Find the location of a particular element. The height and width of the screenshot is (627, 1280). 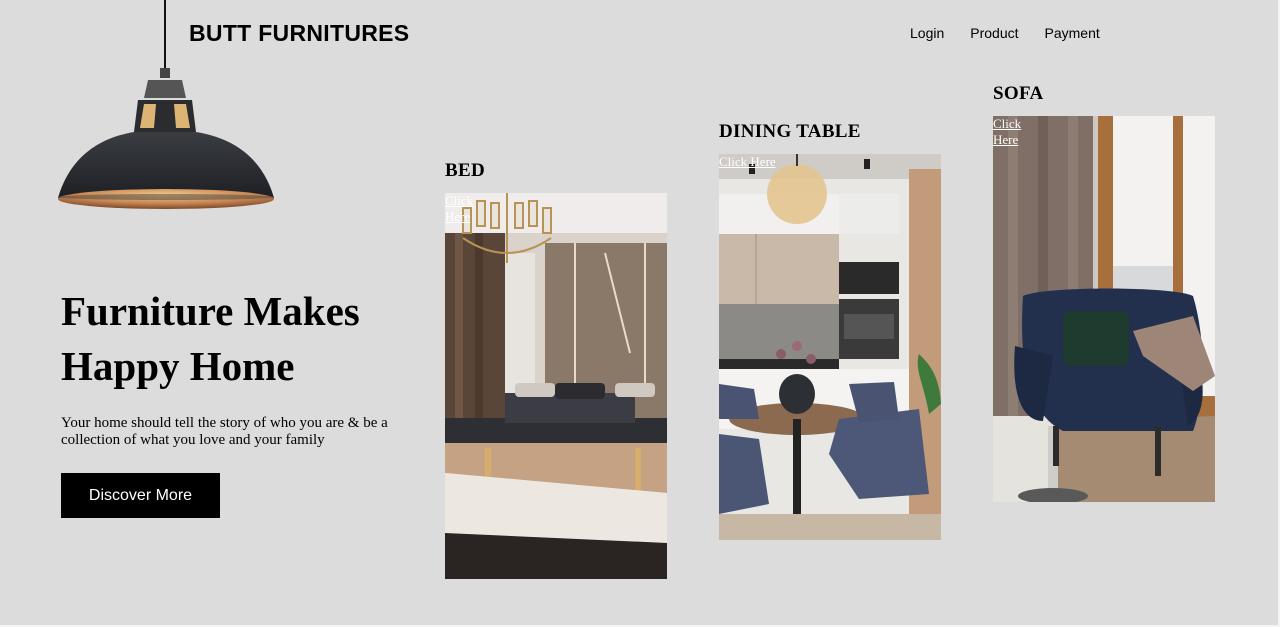

nav-product: Product is located at coordinates (994, 33).